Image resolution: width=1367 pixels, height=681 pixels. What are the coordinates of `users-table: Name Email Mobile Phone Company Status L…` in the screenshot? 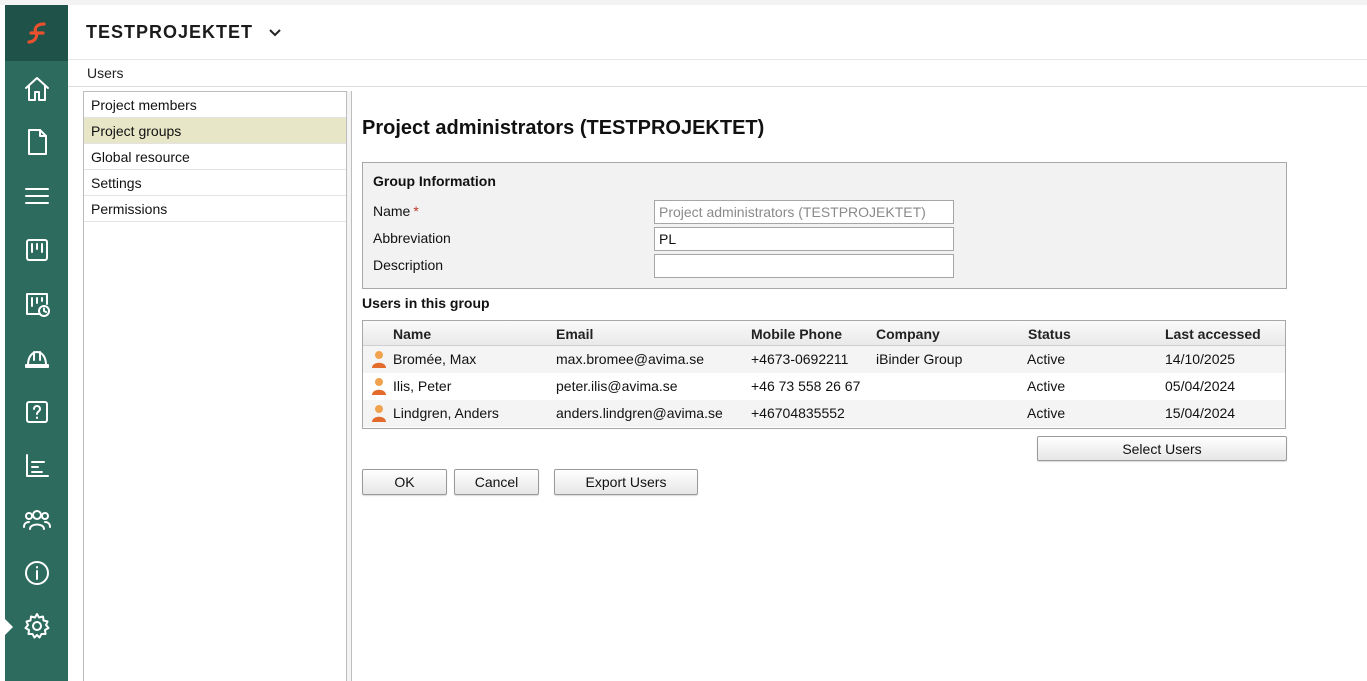 It's located at (824, 374).